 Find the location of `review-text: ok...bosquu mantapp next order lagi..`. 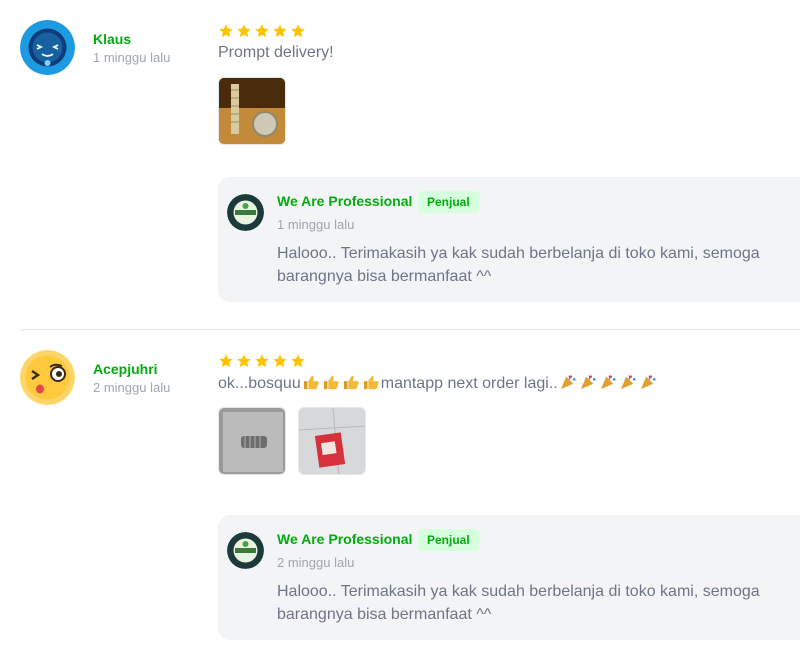

review-text: ok...bosquu mantapp next order lagi.. is located at coordinates (438, 383).